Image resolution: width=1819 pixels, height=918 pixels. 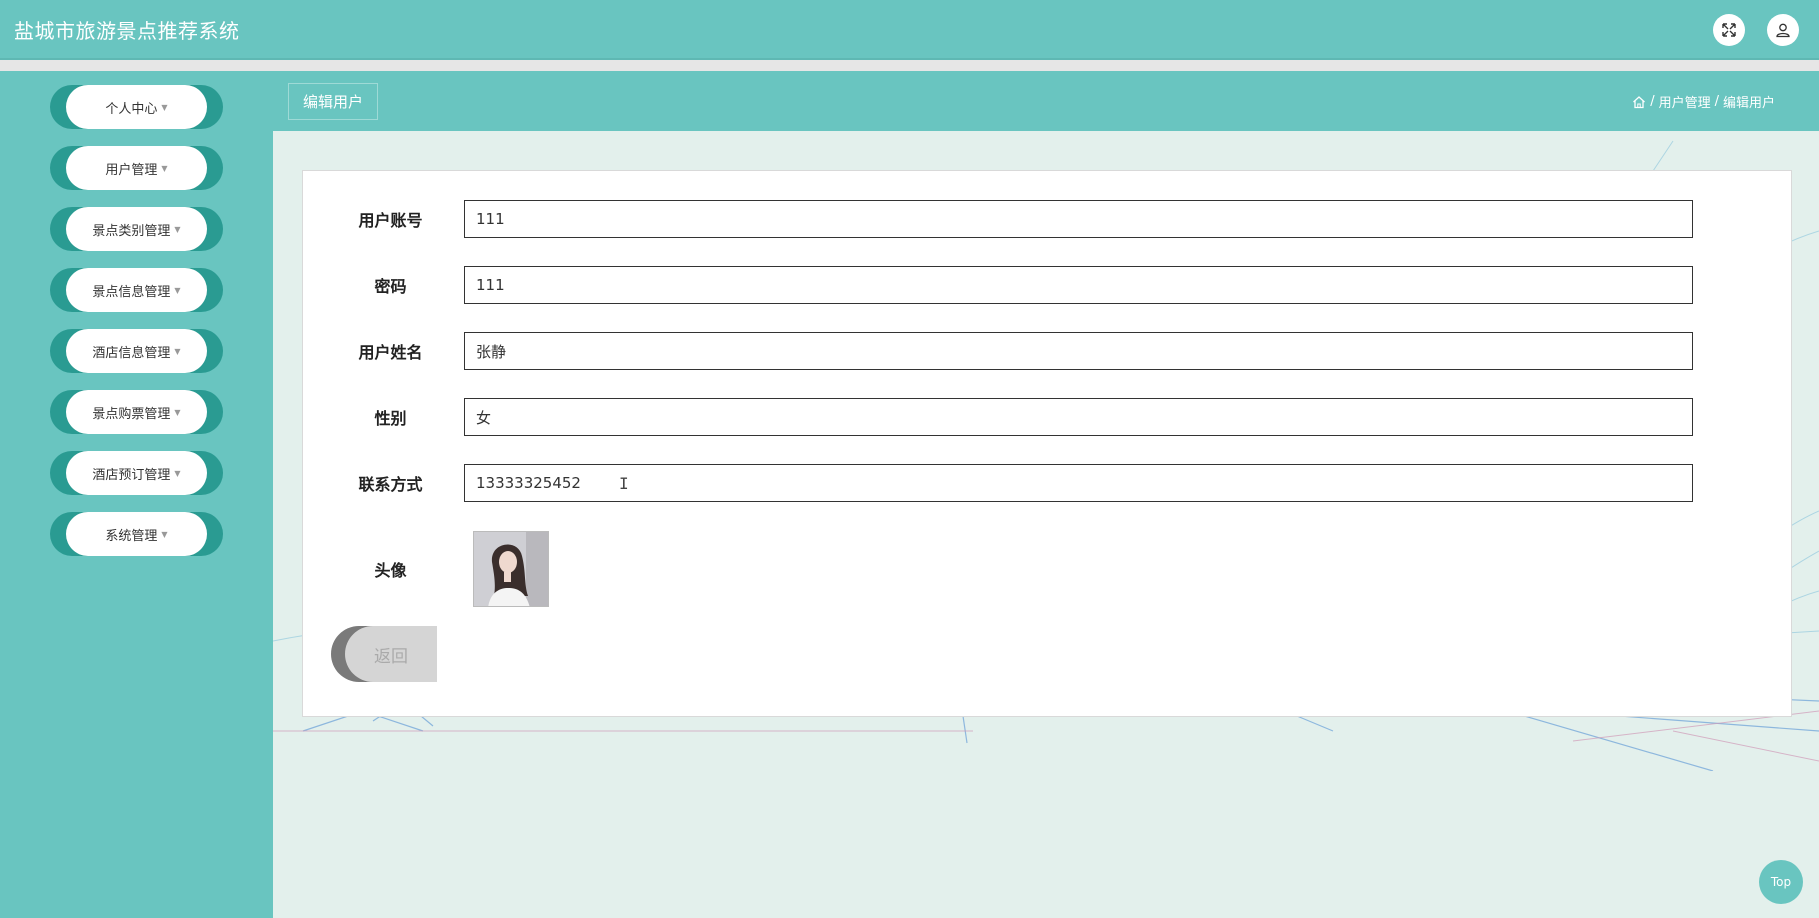 I want to click on gender-label: 性别, so click(x=390, y=418).